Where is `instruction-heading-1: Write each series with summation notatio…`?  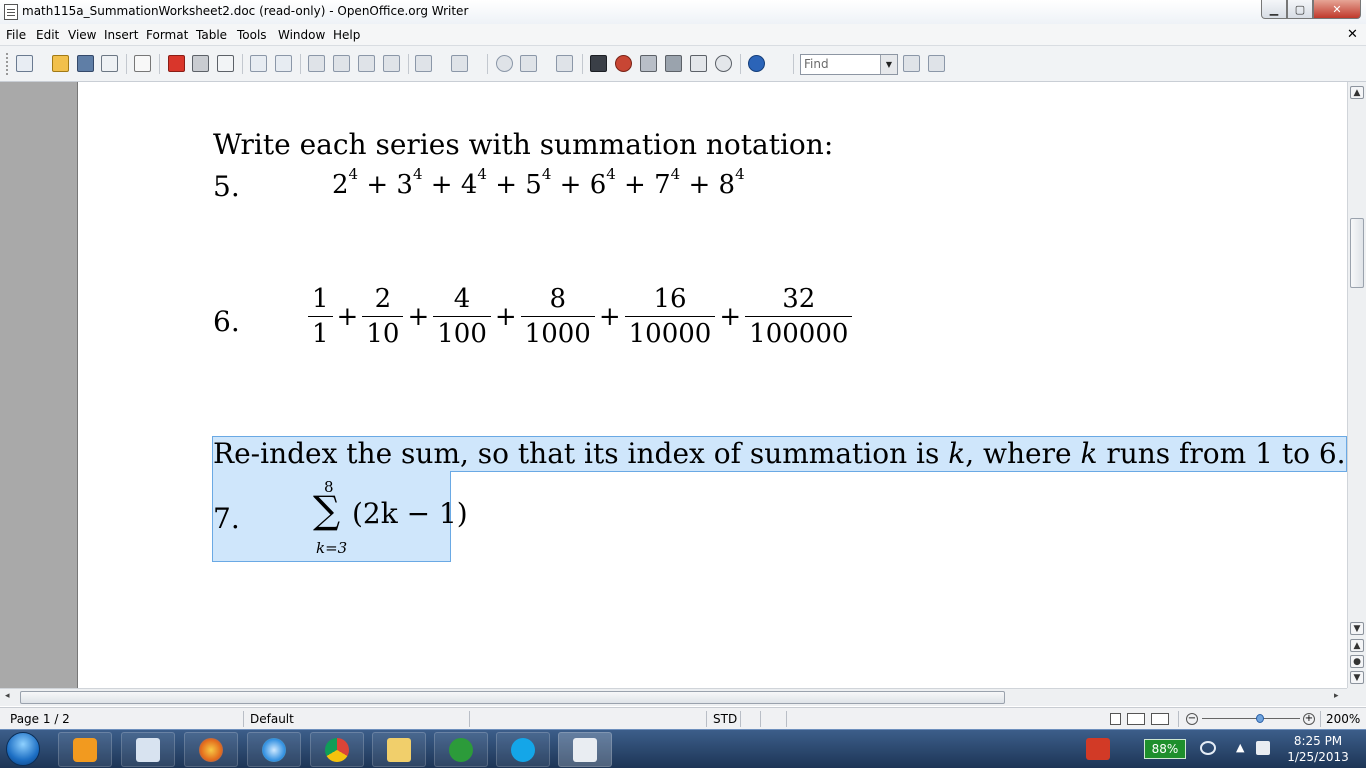 instruction-heading-1: Write each series with summation notatio… is located at coordinates (523, 144).